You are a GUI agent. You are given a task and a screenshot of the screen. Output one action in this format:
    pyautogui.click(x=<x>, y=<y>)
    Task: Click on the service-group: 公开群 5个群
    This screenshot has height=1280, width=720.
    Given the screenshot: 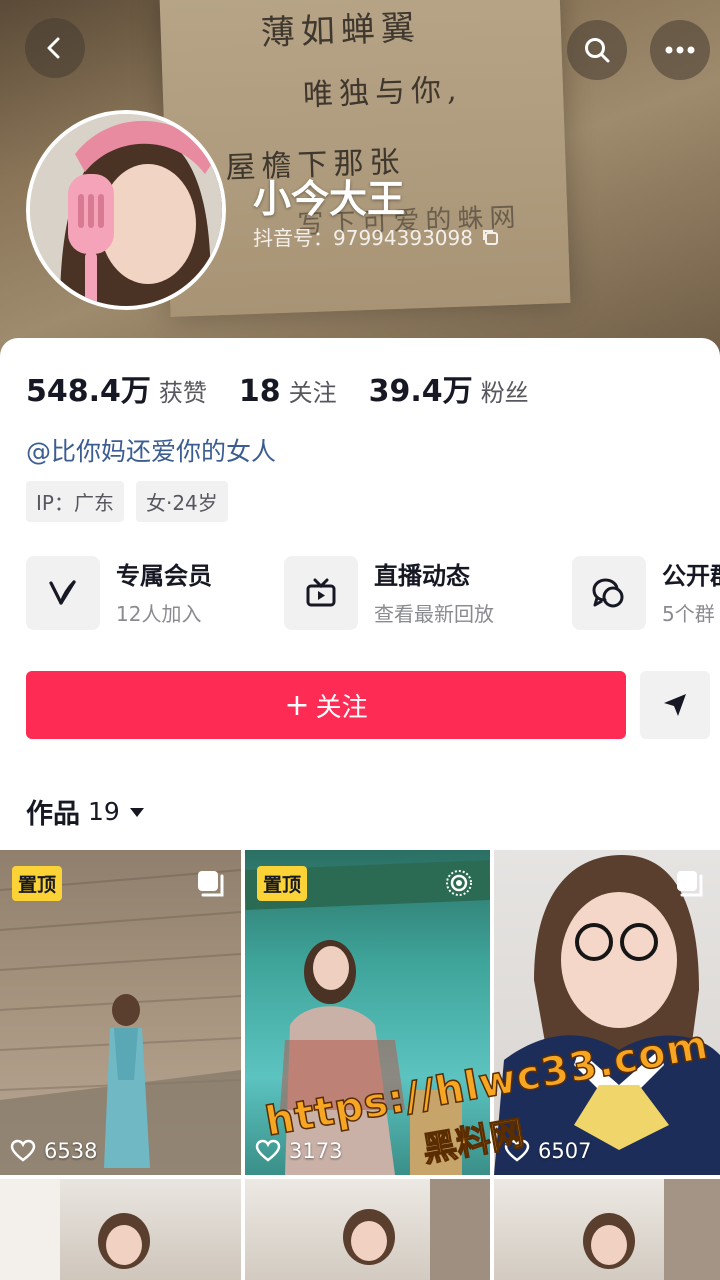 What is the action you would take?
    pyautogui.click(x=646, y=593)
    